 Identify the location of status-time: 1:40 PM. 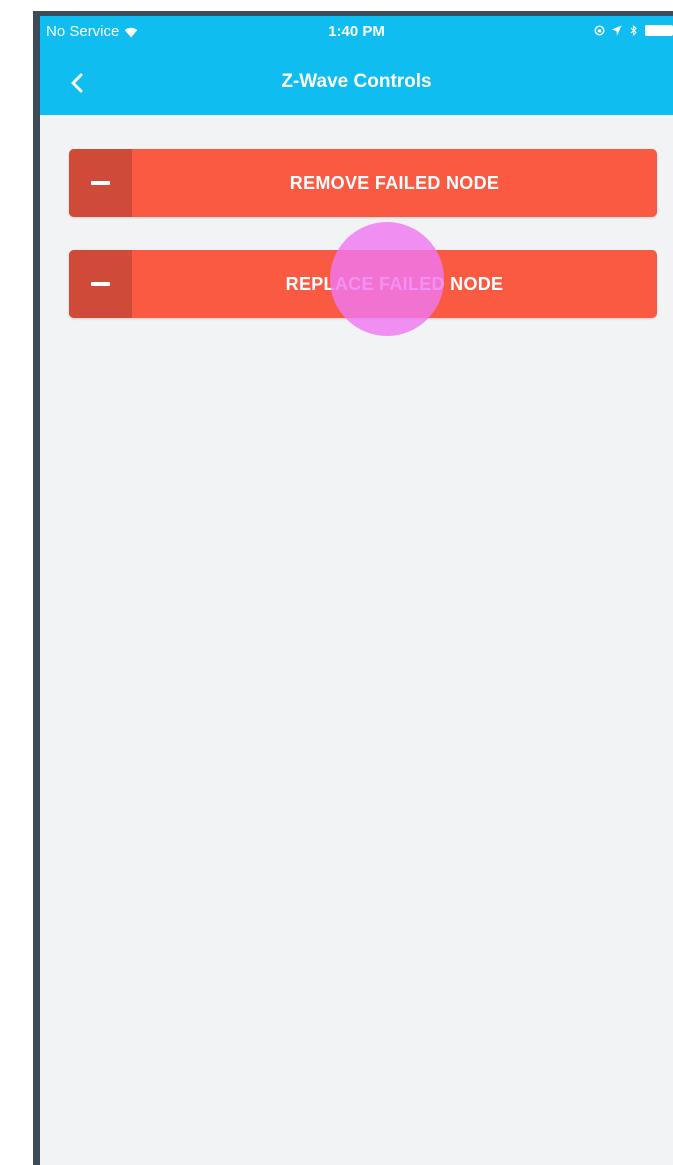
(356, 31).